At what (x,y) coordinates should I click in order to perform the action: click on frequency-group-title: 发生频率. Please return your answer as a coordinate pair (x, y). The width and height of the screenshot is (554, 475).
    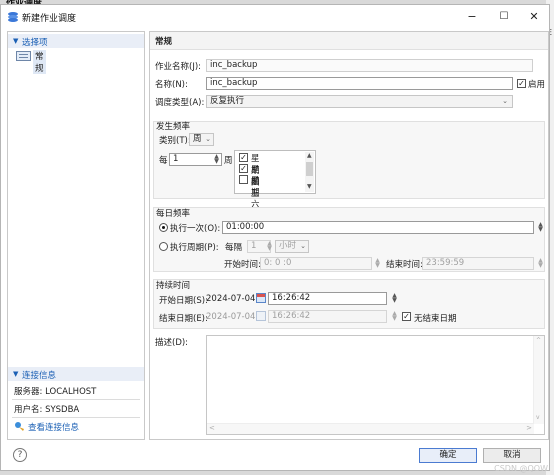
    Looking at the image, I should click on (173, 127).